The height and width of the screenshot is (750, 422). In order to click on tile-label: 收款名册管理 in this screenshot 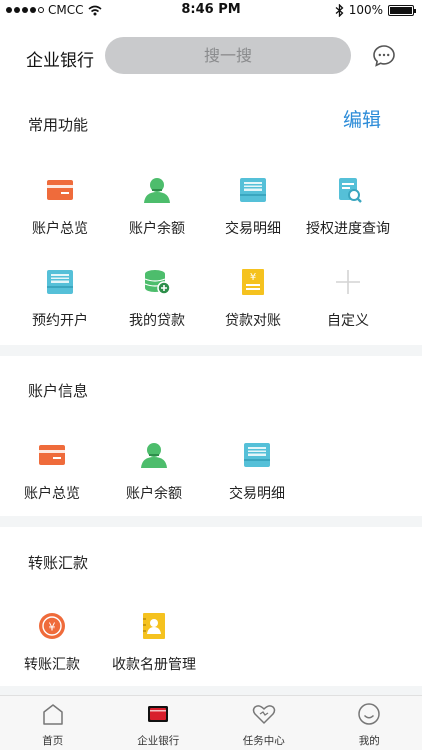, I will do `click(154, 665)`.